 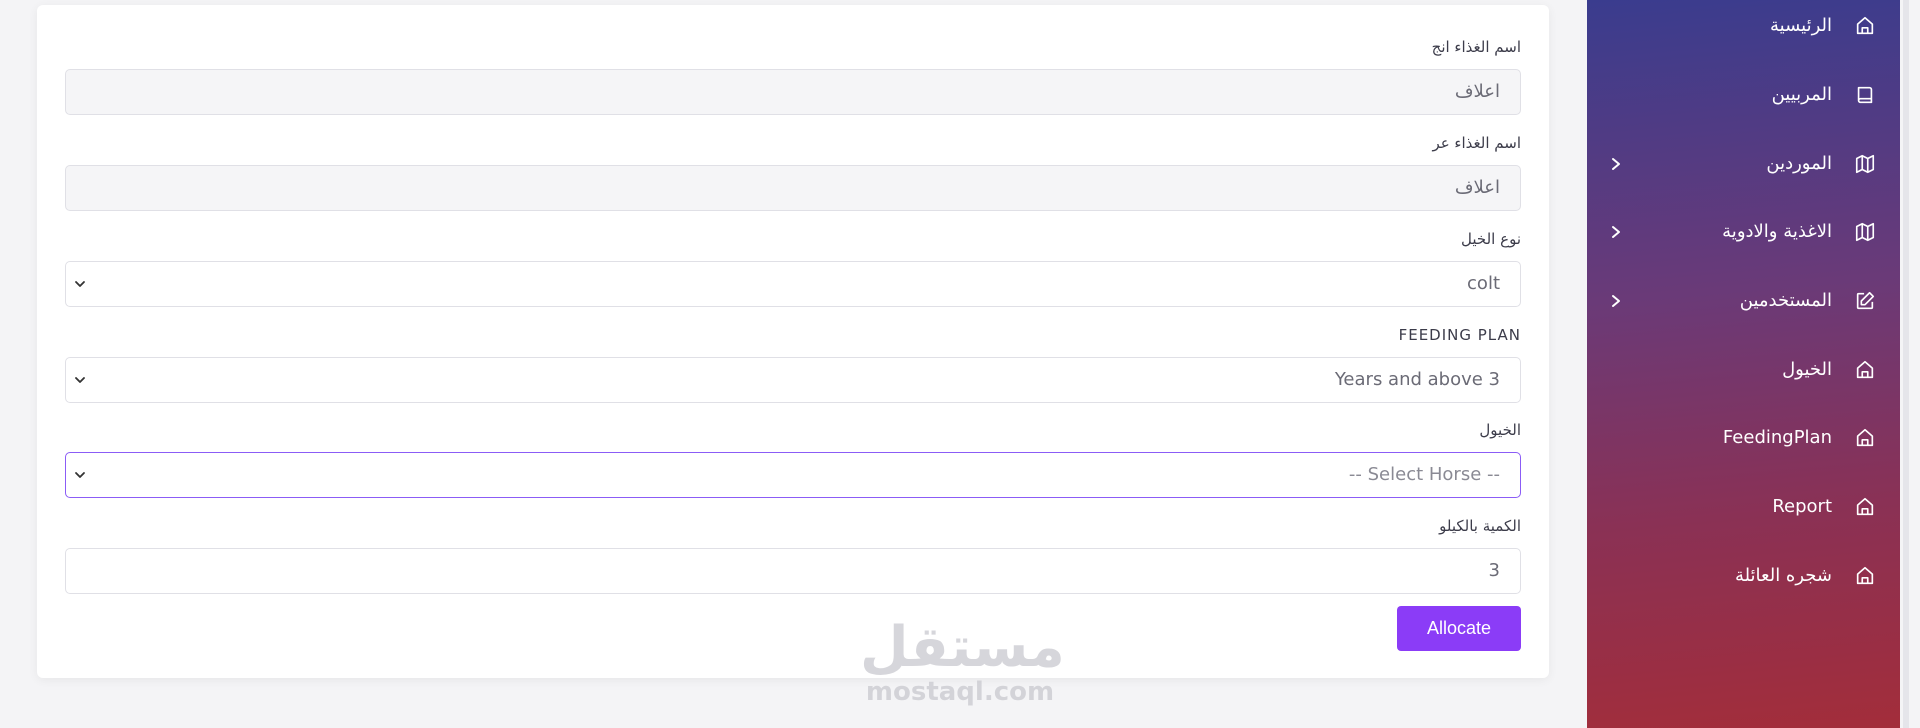 I want to click on feeding-plan-label: FEEDING PLAN, so click(x=1459, y=335).